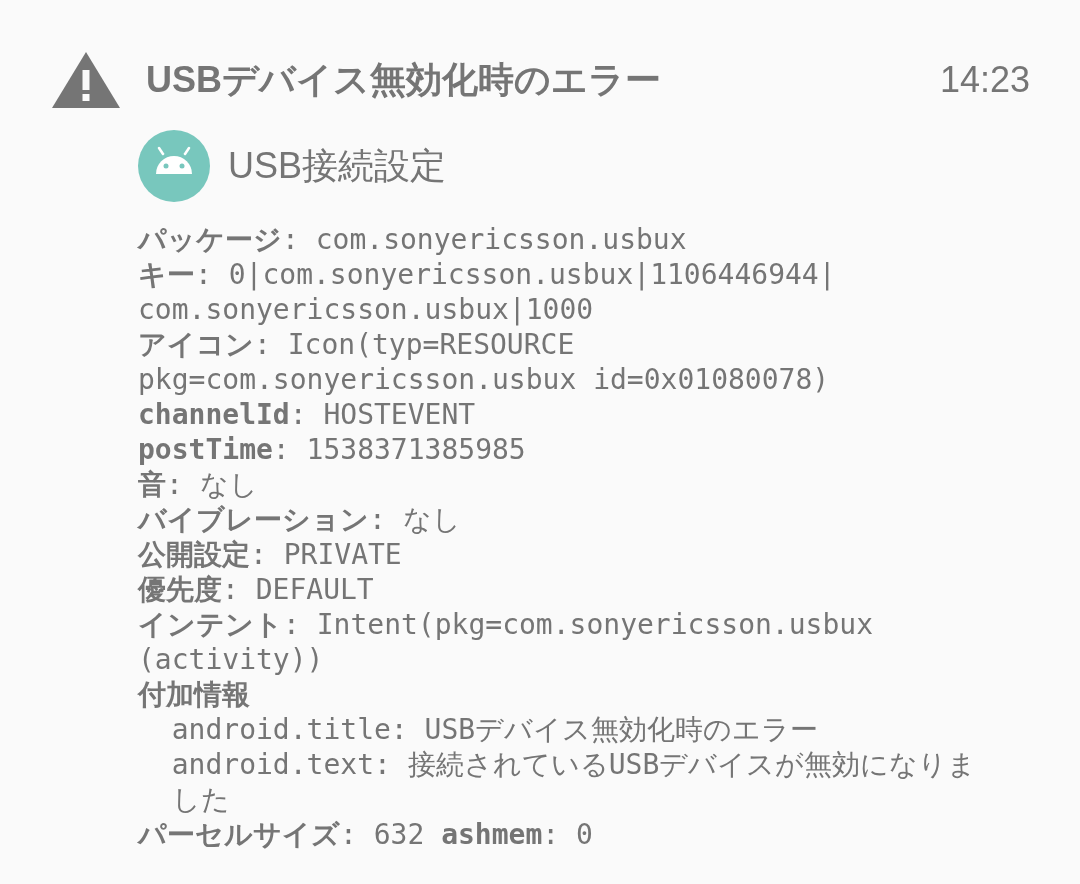  What do you see at coordinates (256, 589) in the screenshot?
I see `detail-line: 優先度: DEFAULT` at bounding box center [256, 589].